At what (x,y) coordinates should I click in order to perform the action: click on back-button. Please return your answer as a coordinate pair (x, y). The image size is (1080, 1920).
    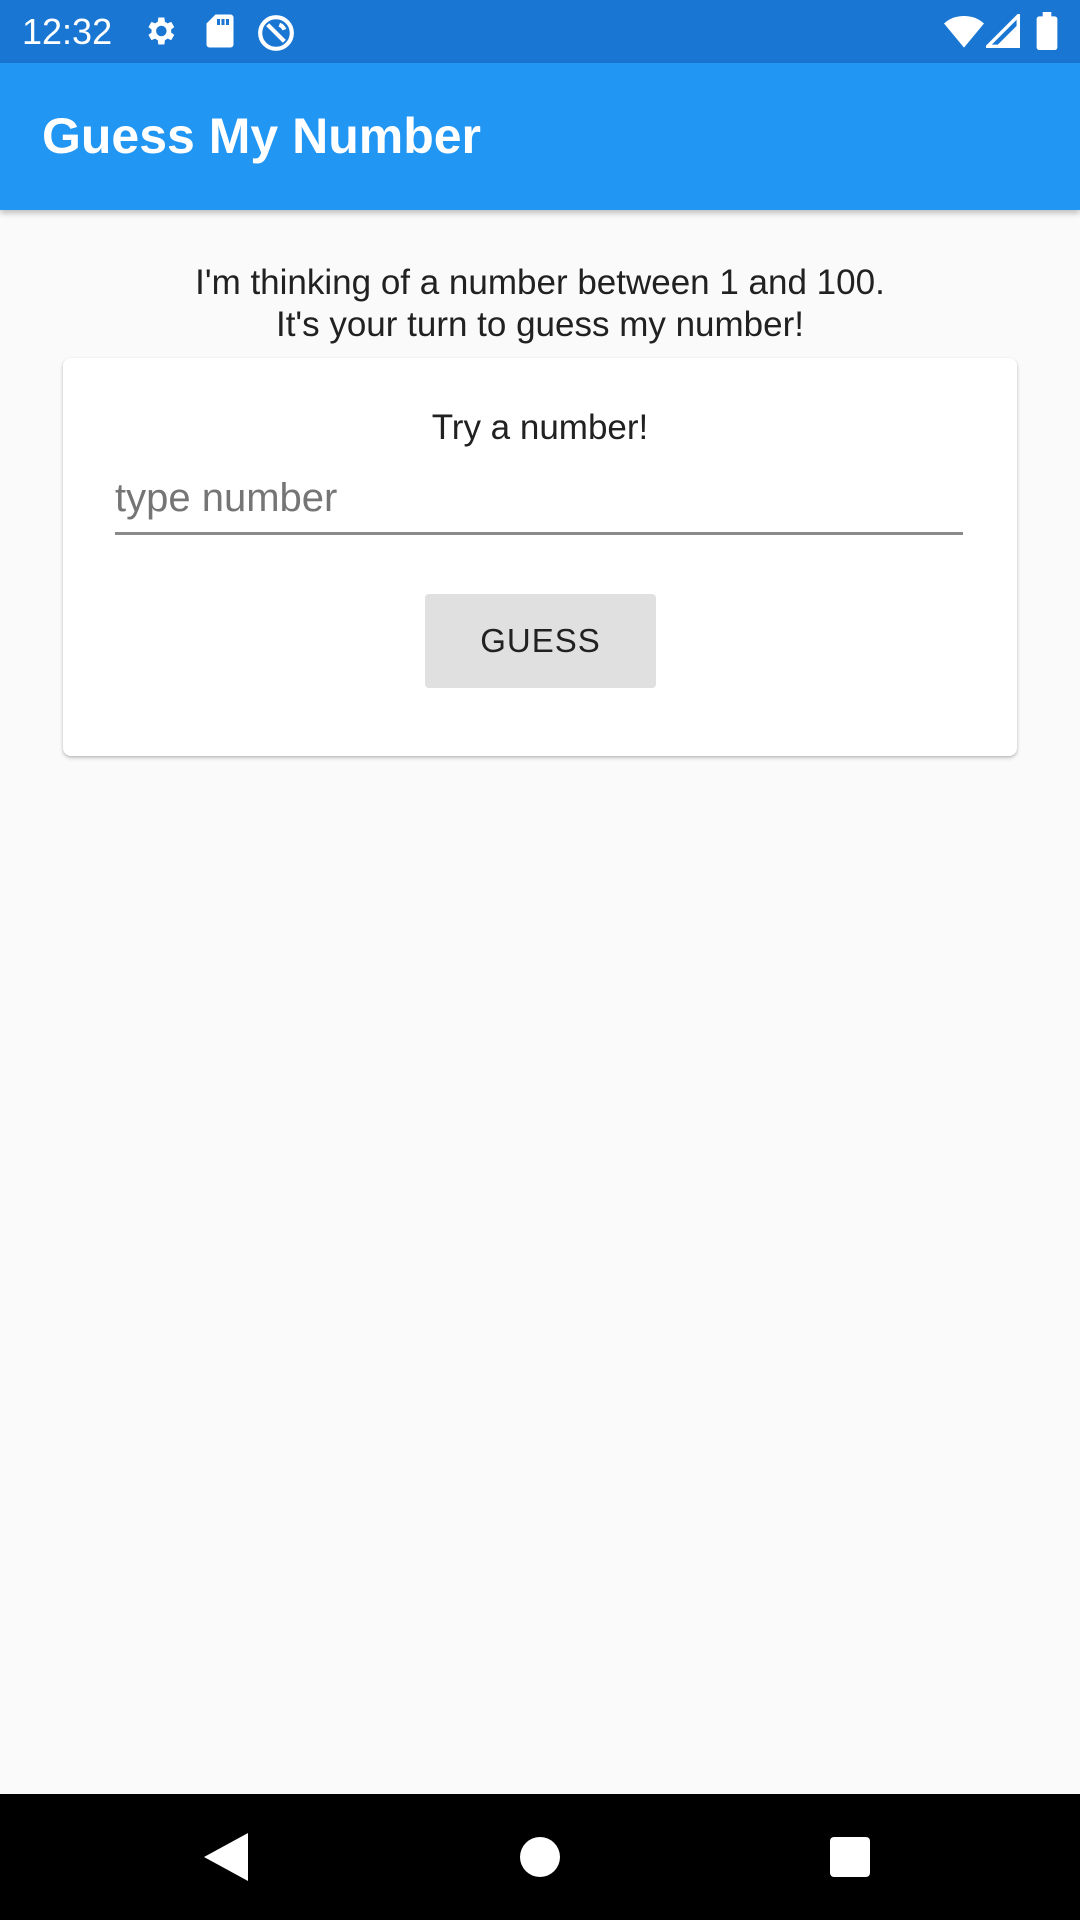
    Looking at the image, I should click on (226, 1857).